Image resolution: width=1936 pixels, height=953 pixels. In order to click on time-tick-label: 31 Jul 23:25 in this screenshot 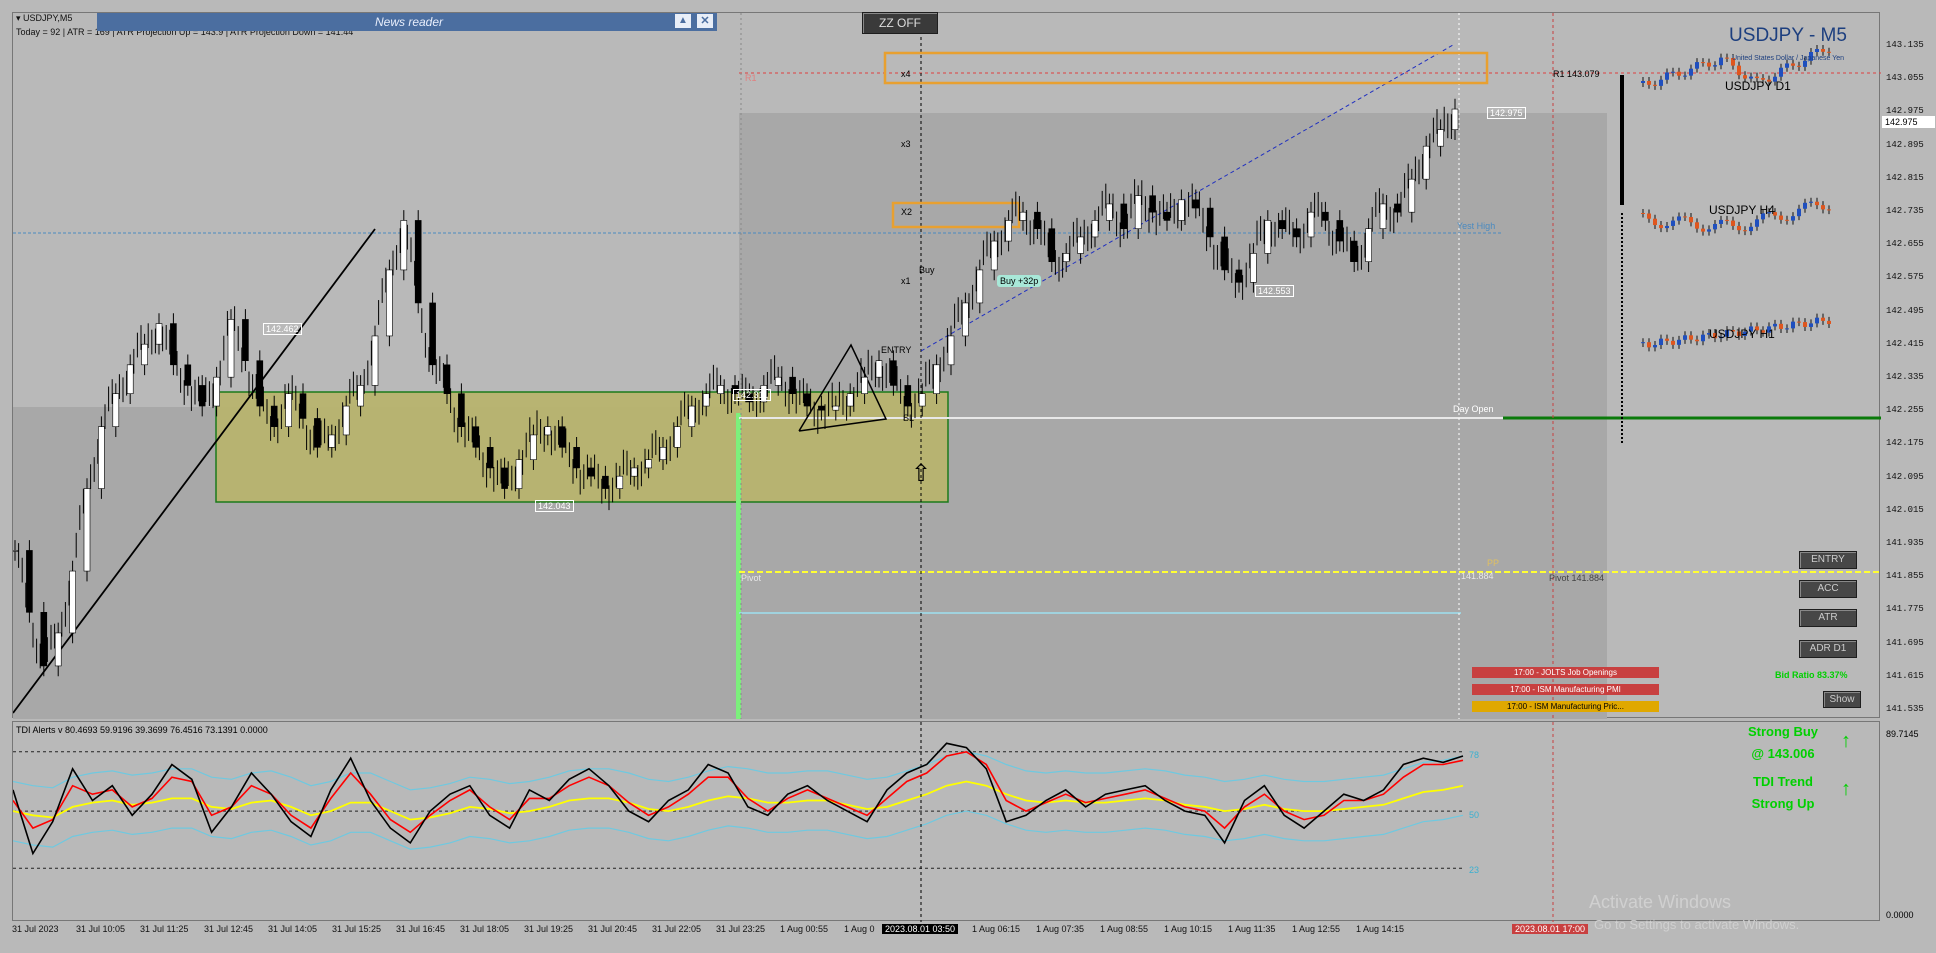, I will do `click(741, 929)`.